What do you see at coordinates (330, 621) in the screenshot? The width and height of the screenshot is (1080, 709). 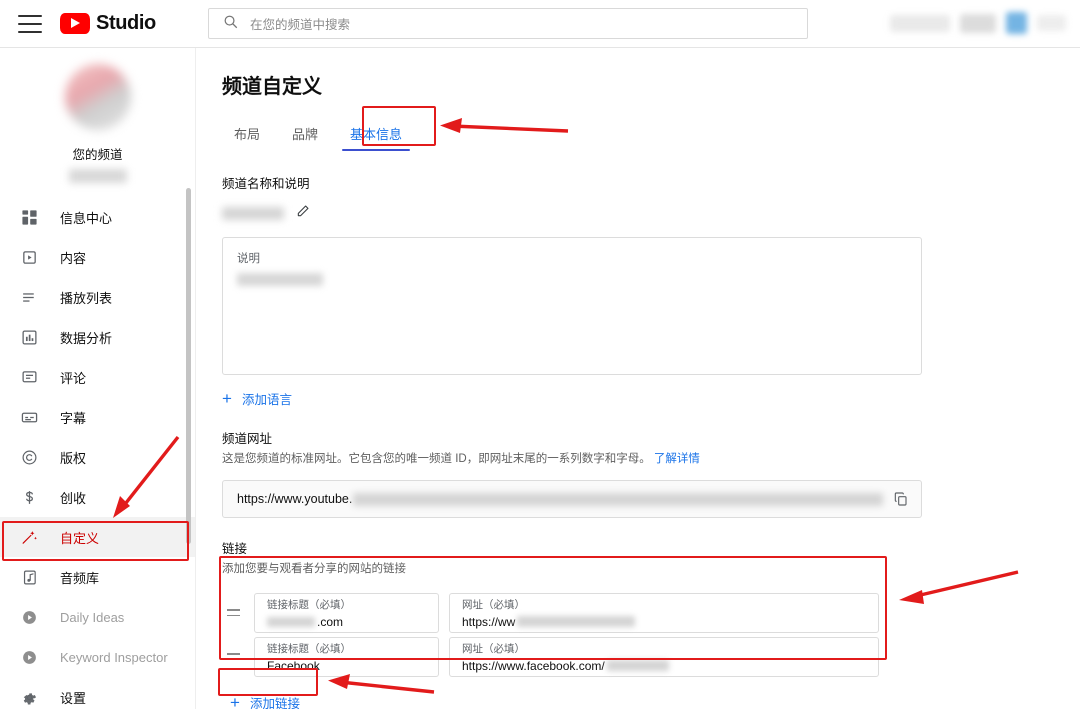 I see `link-title-text: .com` at bounding box center [330, 621].